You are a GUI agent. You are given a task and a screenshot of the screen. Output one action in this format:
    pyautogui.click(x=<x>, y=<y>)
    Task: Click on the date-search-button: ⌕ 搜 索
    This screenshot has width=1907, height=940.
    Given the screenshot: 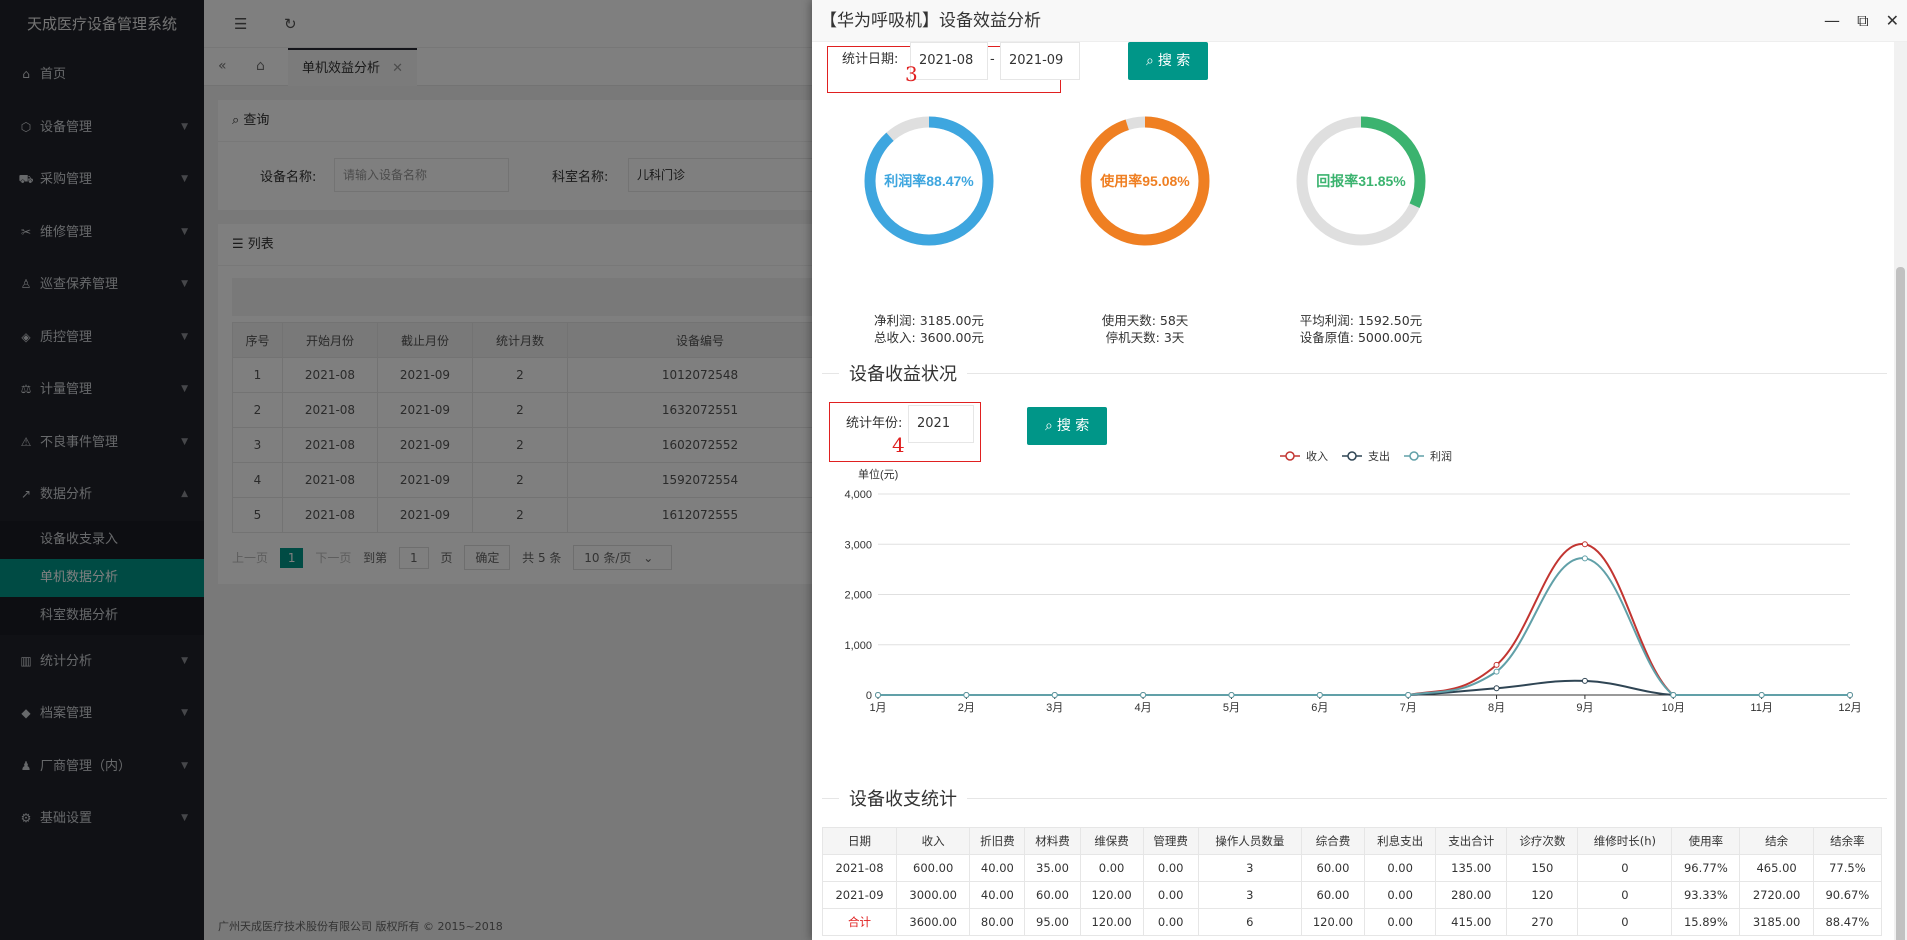 What is the action you would take?
    pyautogui.click(x=1168, y=61)
    